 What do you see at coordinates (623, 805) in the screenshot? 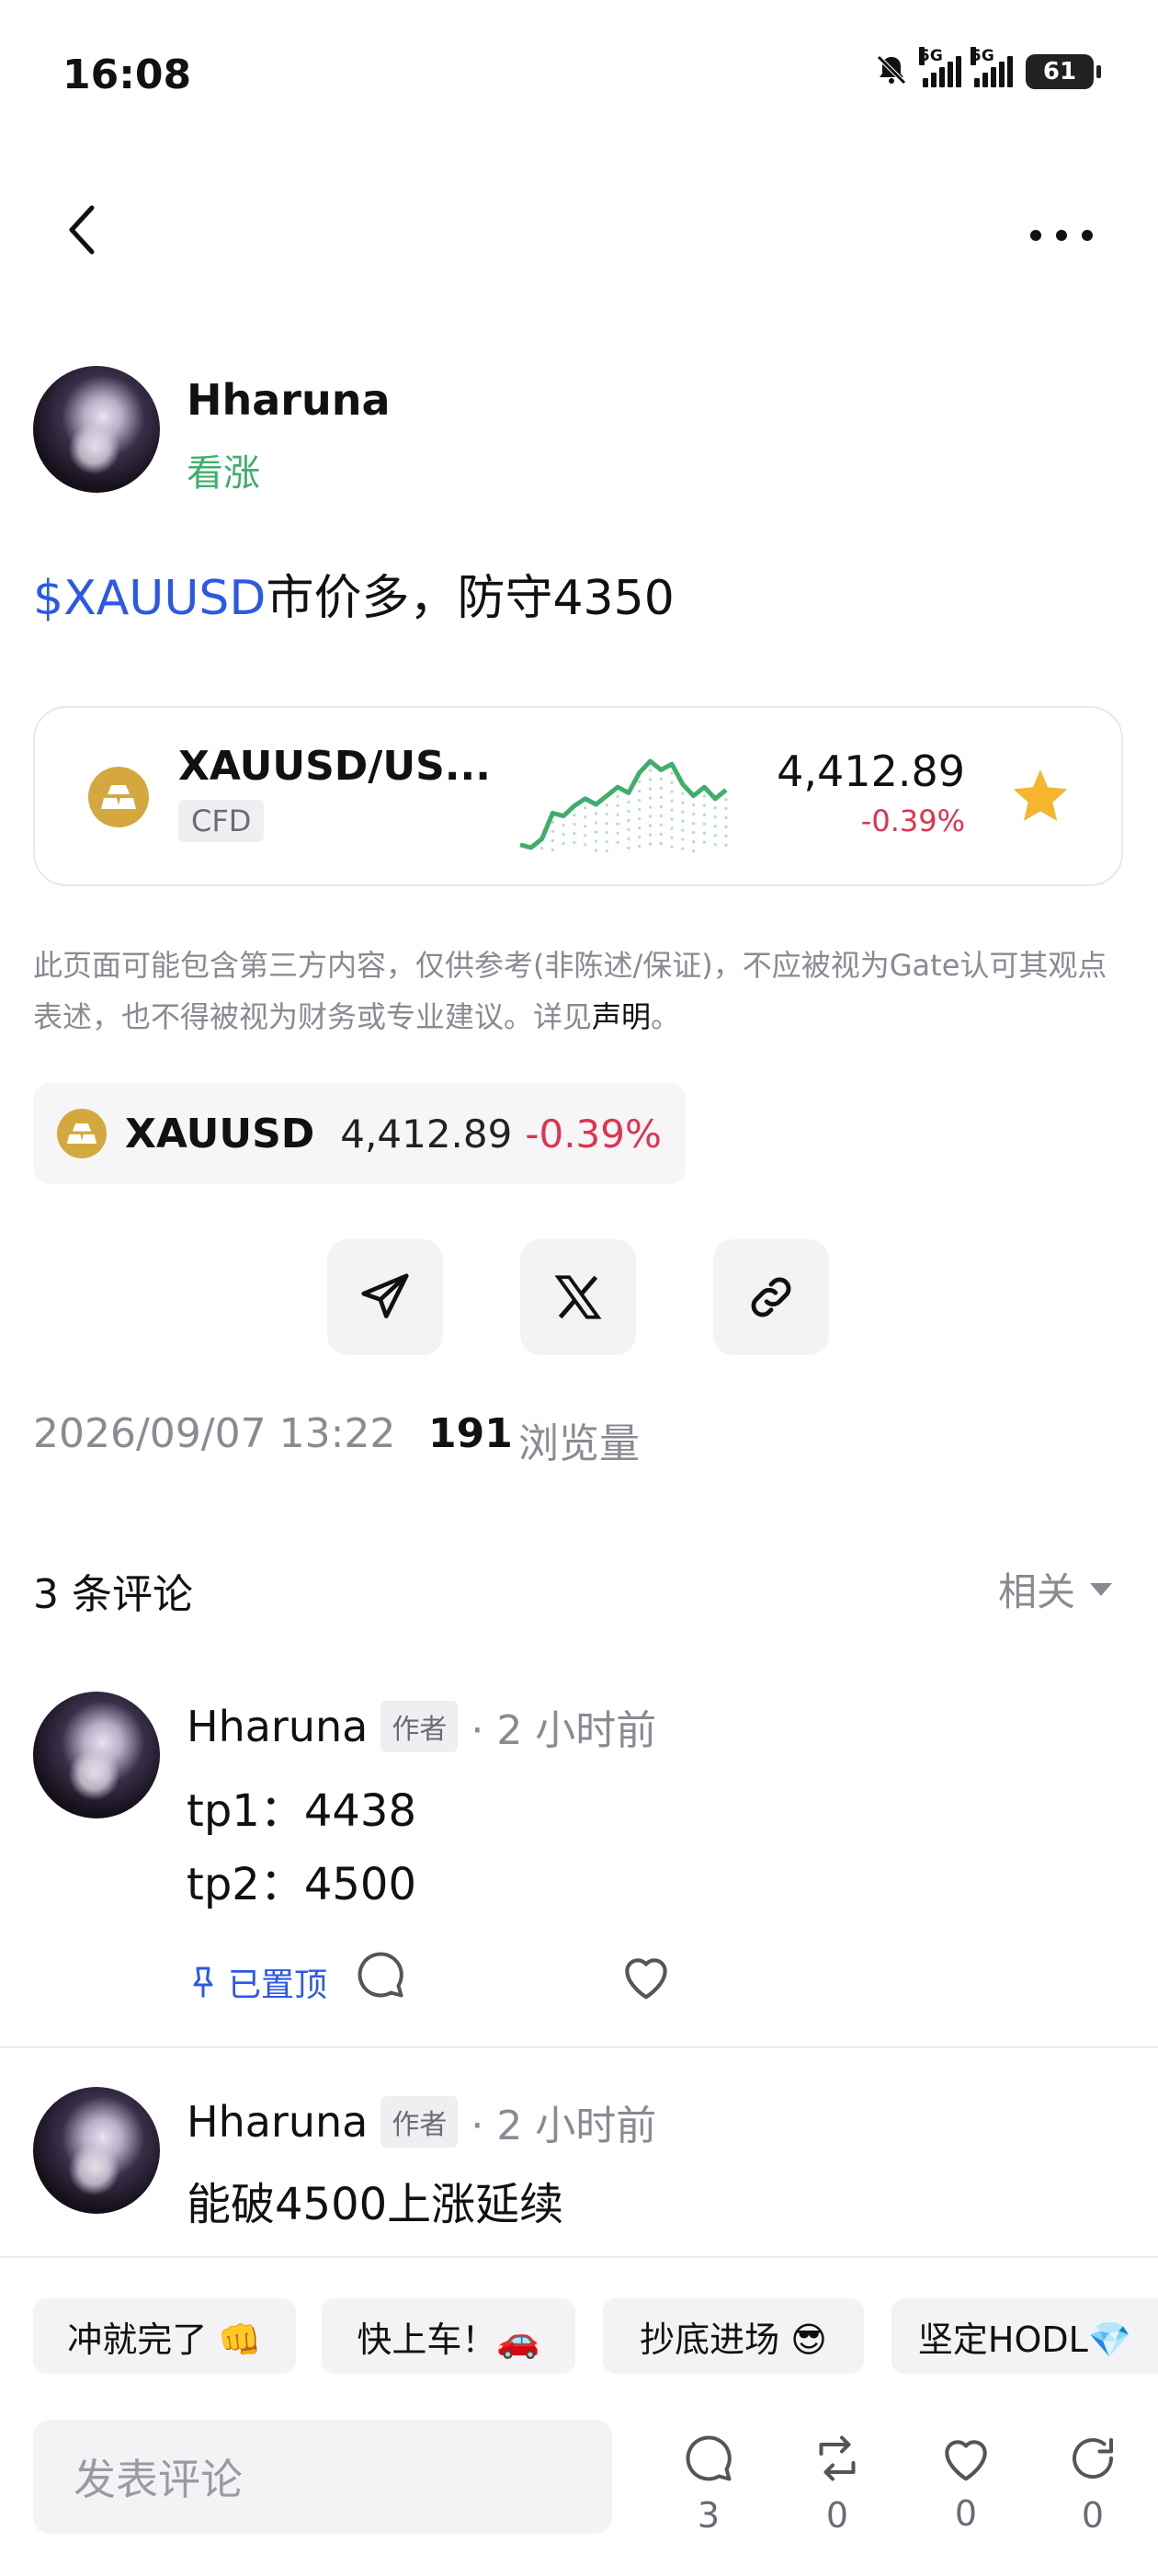
I see `price-sparkline` at bounding box center [623, 805].